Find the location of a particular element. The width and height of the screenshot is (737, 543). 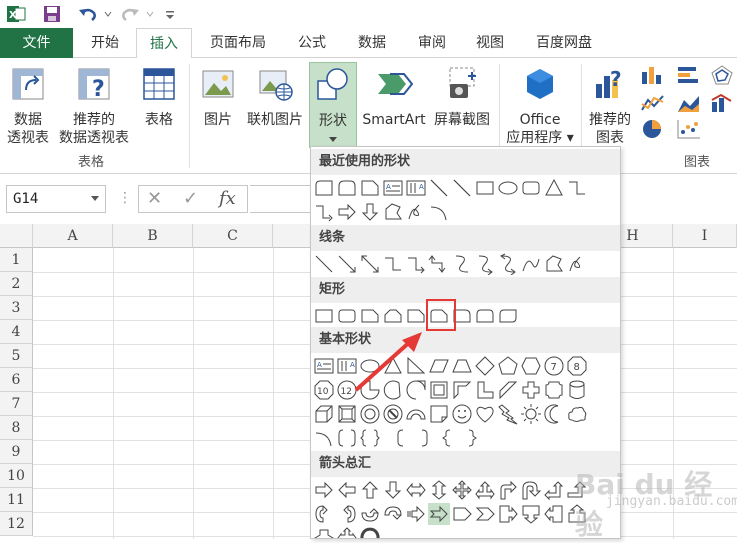

elbow-arrow-connector-shape is located at coordinates (324, 212).